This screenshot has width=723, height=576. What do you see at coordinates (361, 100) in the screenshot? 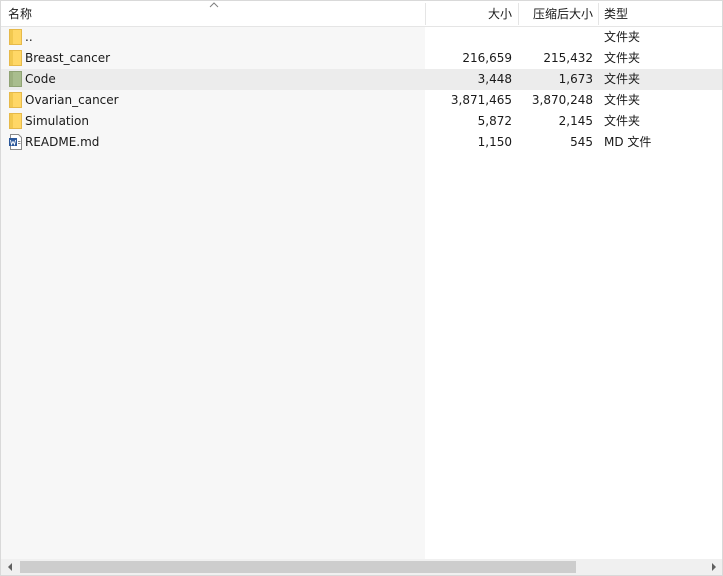
I see `list-item: Ovarian_cancer 3,871,465 3,870,248 文件夹` at bounding box center [361, 100].